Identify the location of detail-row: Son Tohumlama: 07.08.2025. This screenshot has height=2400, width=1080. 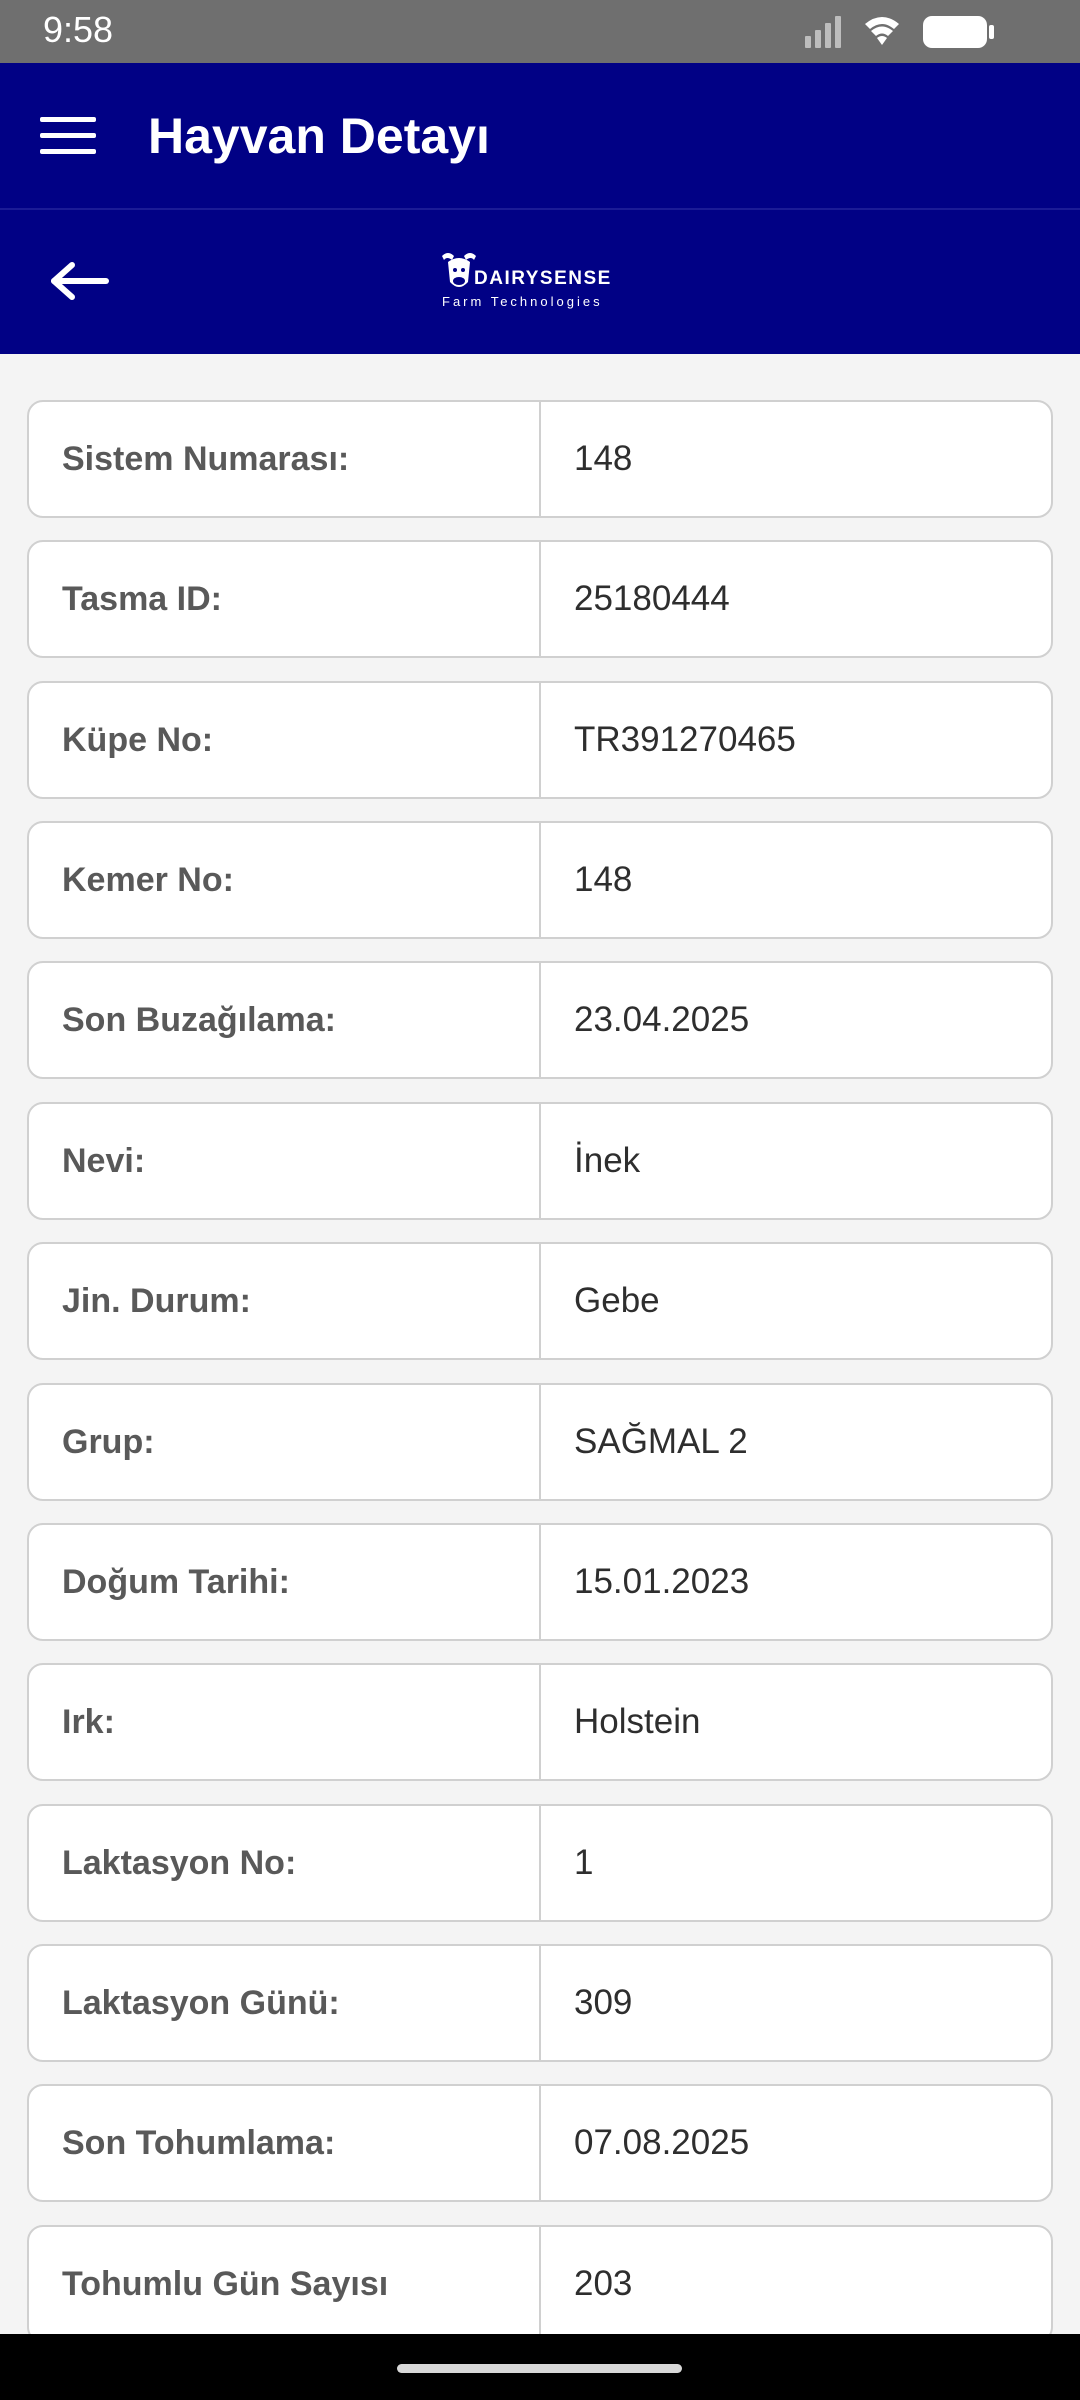
(540, 2143).